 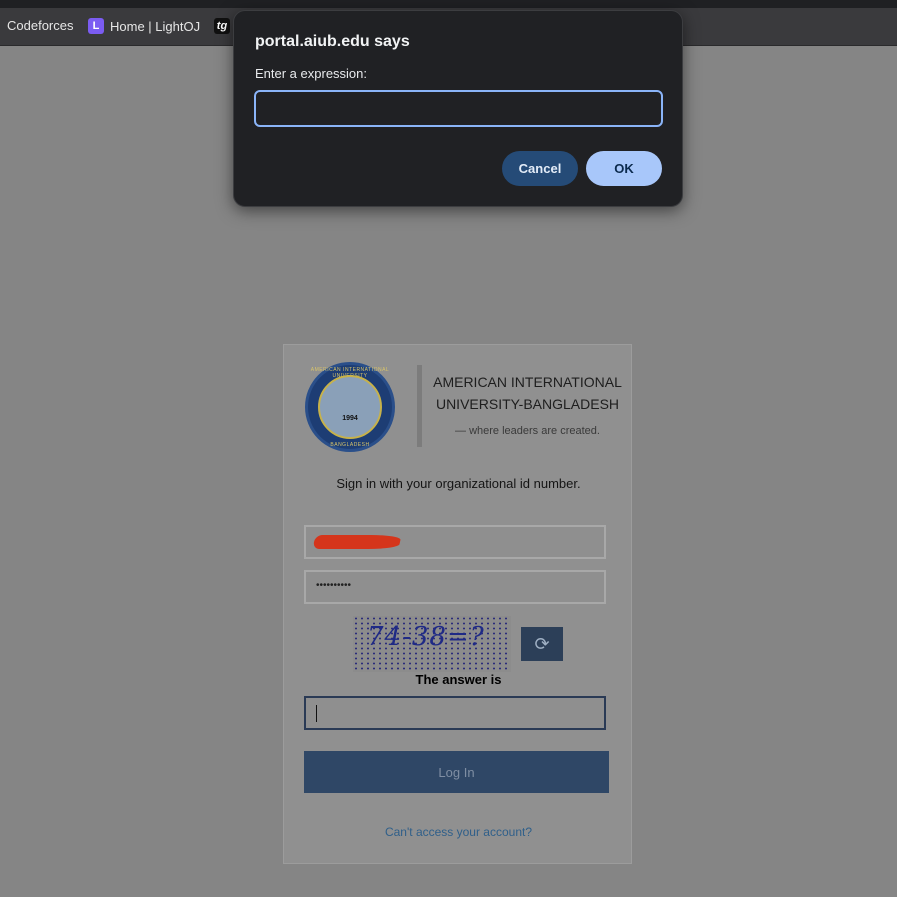 I want to click on password-dots: ••••••••••, so click(x=334, y=585).